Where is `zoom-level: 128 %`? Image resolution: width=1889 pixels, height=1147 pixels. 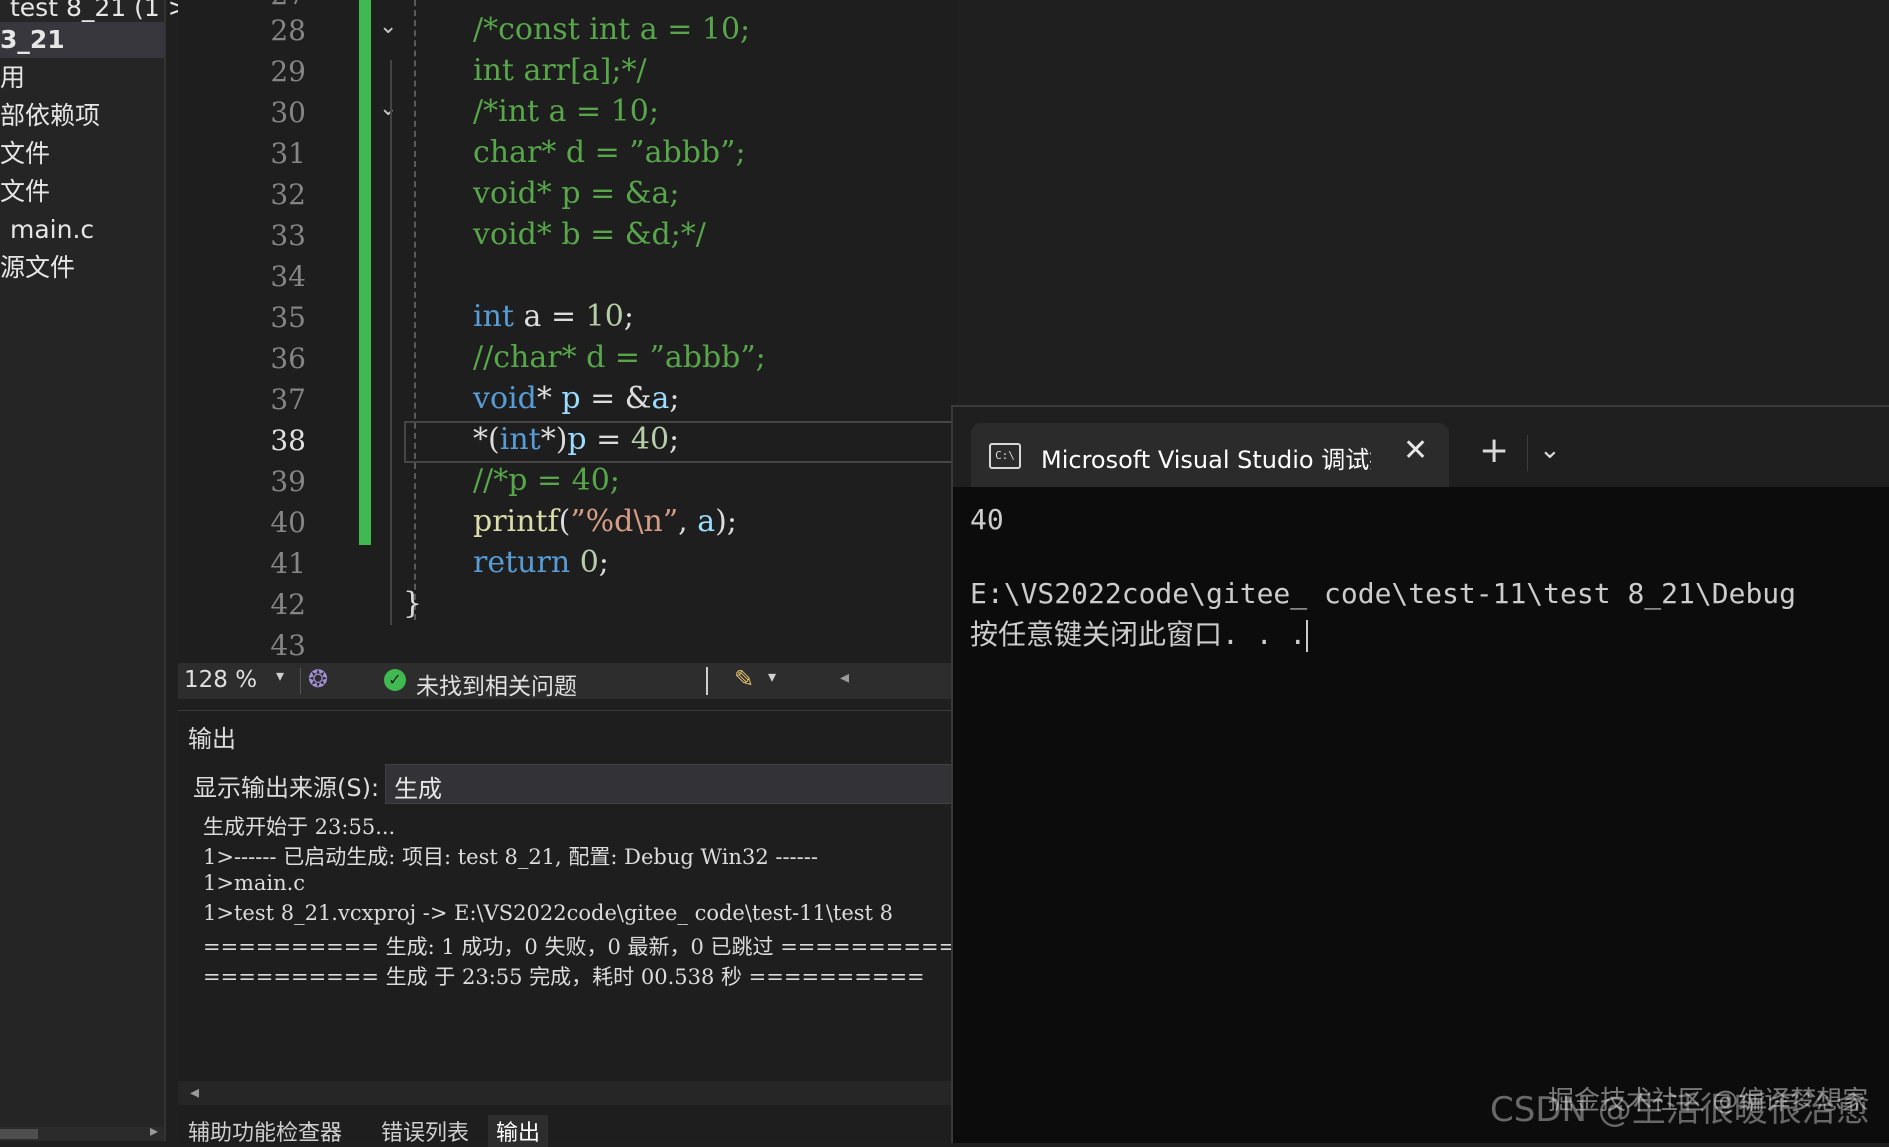 zoom-level: 128 % is located at coordinates (220, 680).